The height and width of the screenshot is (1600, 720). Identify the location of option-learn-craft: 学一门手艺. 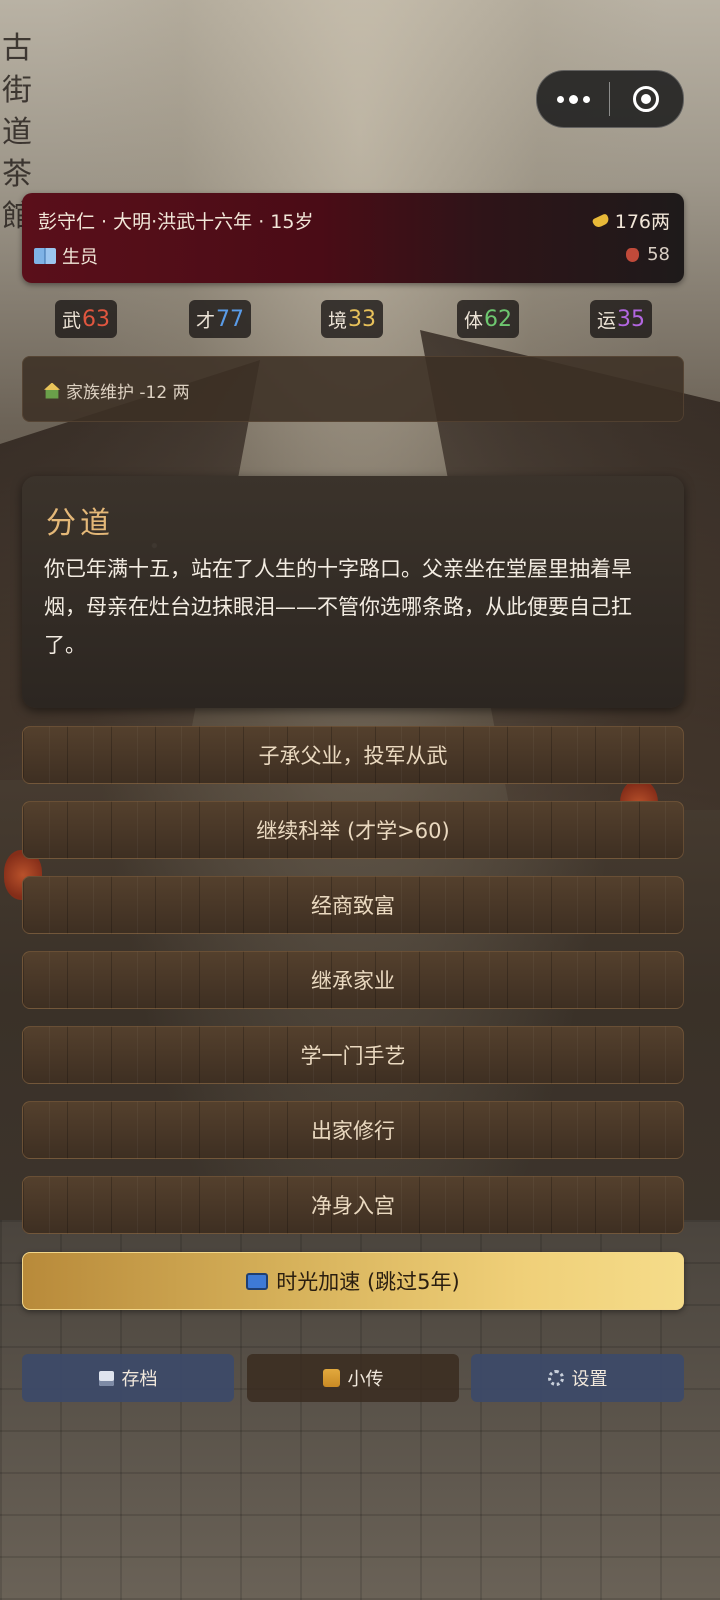
(353, 1055).